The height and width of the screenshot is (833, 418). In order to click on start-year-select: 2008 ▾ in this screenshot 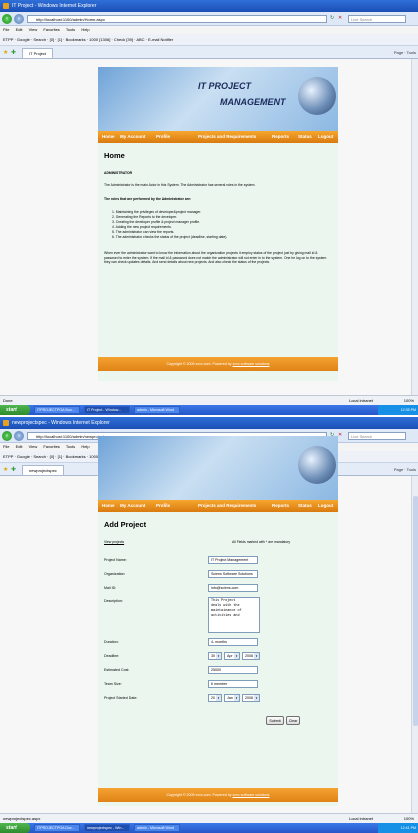, I will do `click(251, 698)`.